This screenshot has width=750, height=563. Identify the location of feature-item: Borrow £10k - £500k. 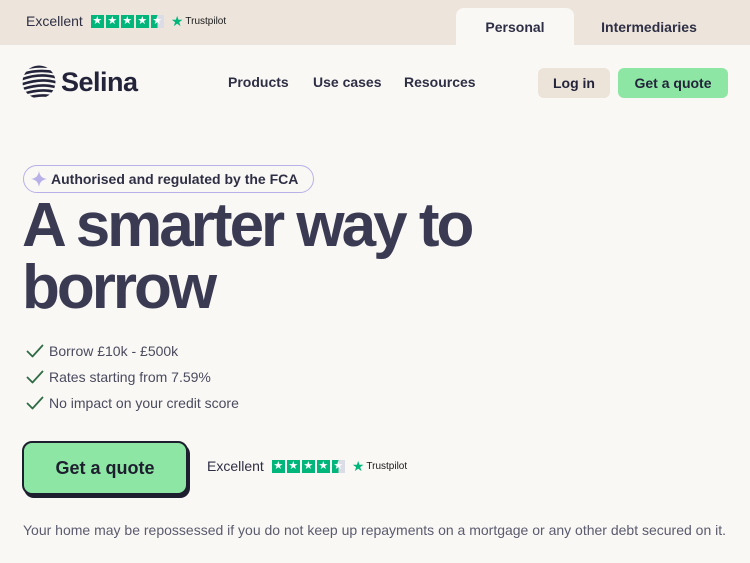
(132, 351).